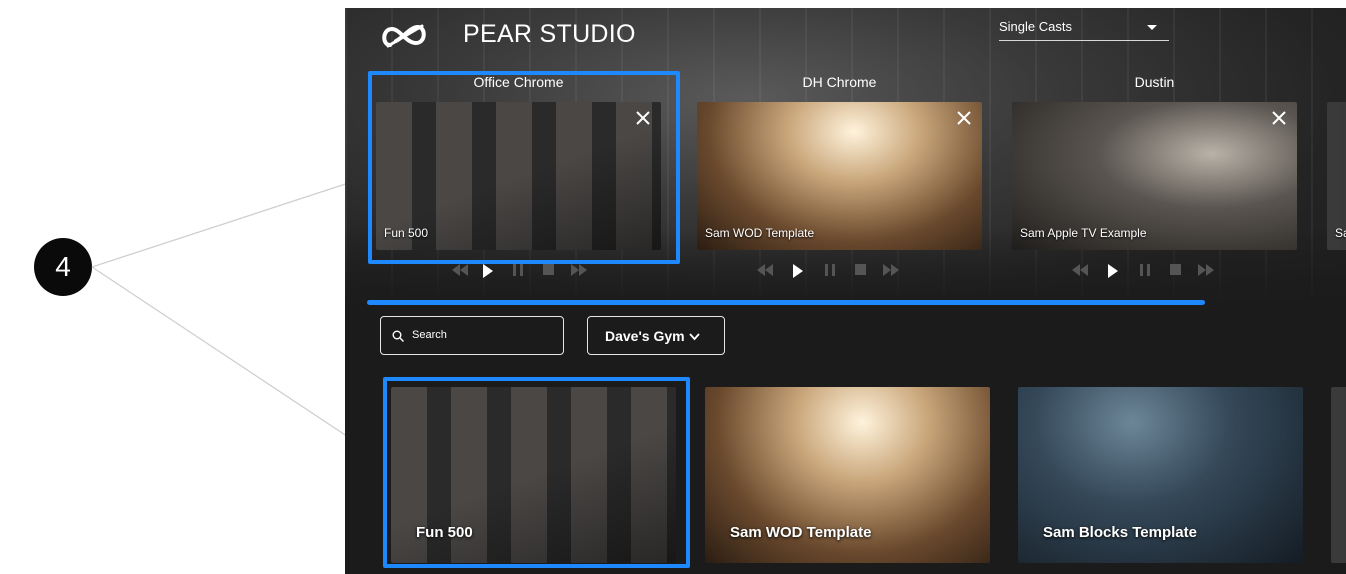  What do you see at coordinates (847, 475) in the screenshot?
I see `library-card-sam-wod-template: Sam WOD Template` at bounding box center [847, 475].